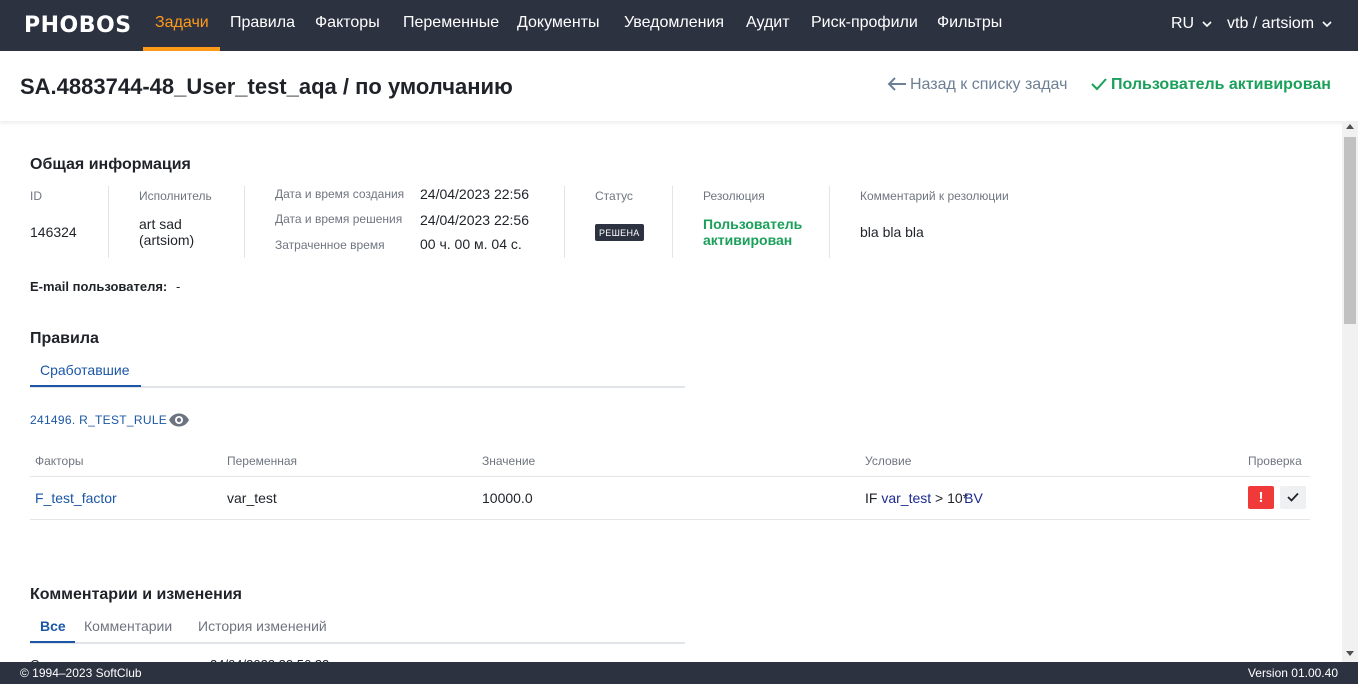  Describe the element at coordinates (471, 244) in the screenshot. I see `spent-time-value: 00 ч. 00 м. 04 с.` at that location.